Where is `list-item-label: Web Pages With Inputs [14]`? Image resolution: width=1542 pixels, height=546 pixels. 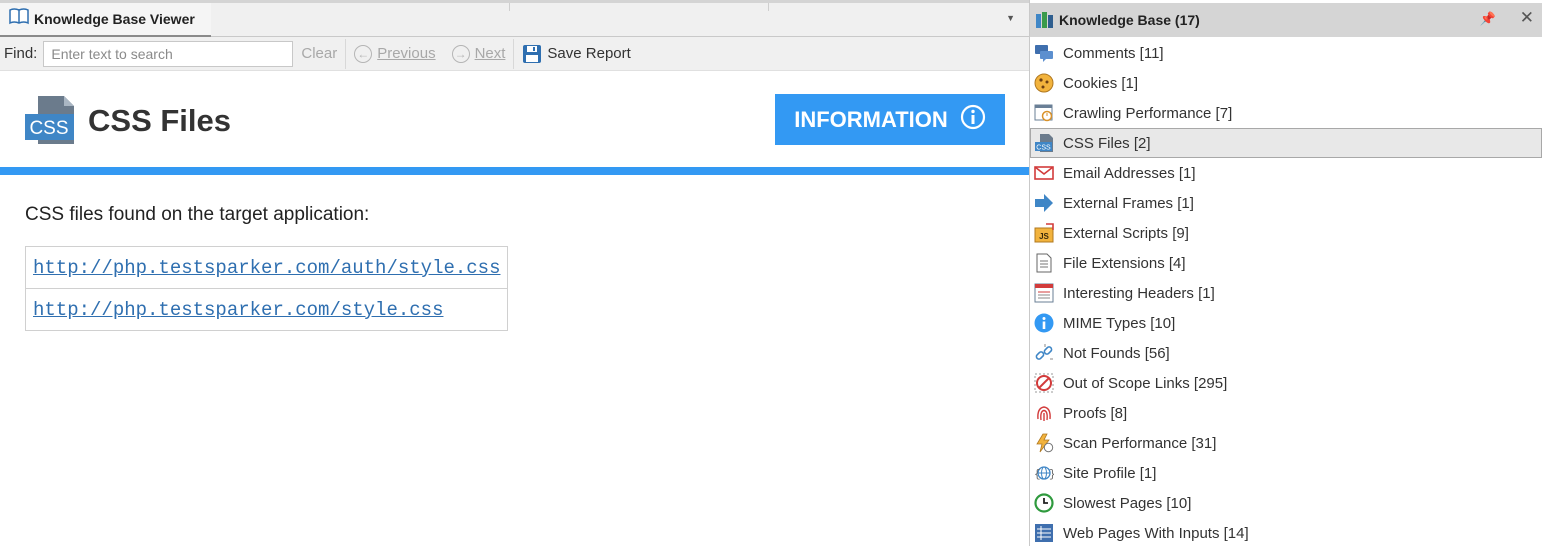
list-item-label: Web Pages With Inputs [14] is located at coordinates (1156, 533).